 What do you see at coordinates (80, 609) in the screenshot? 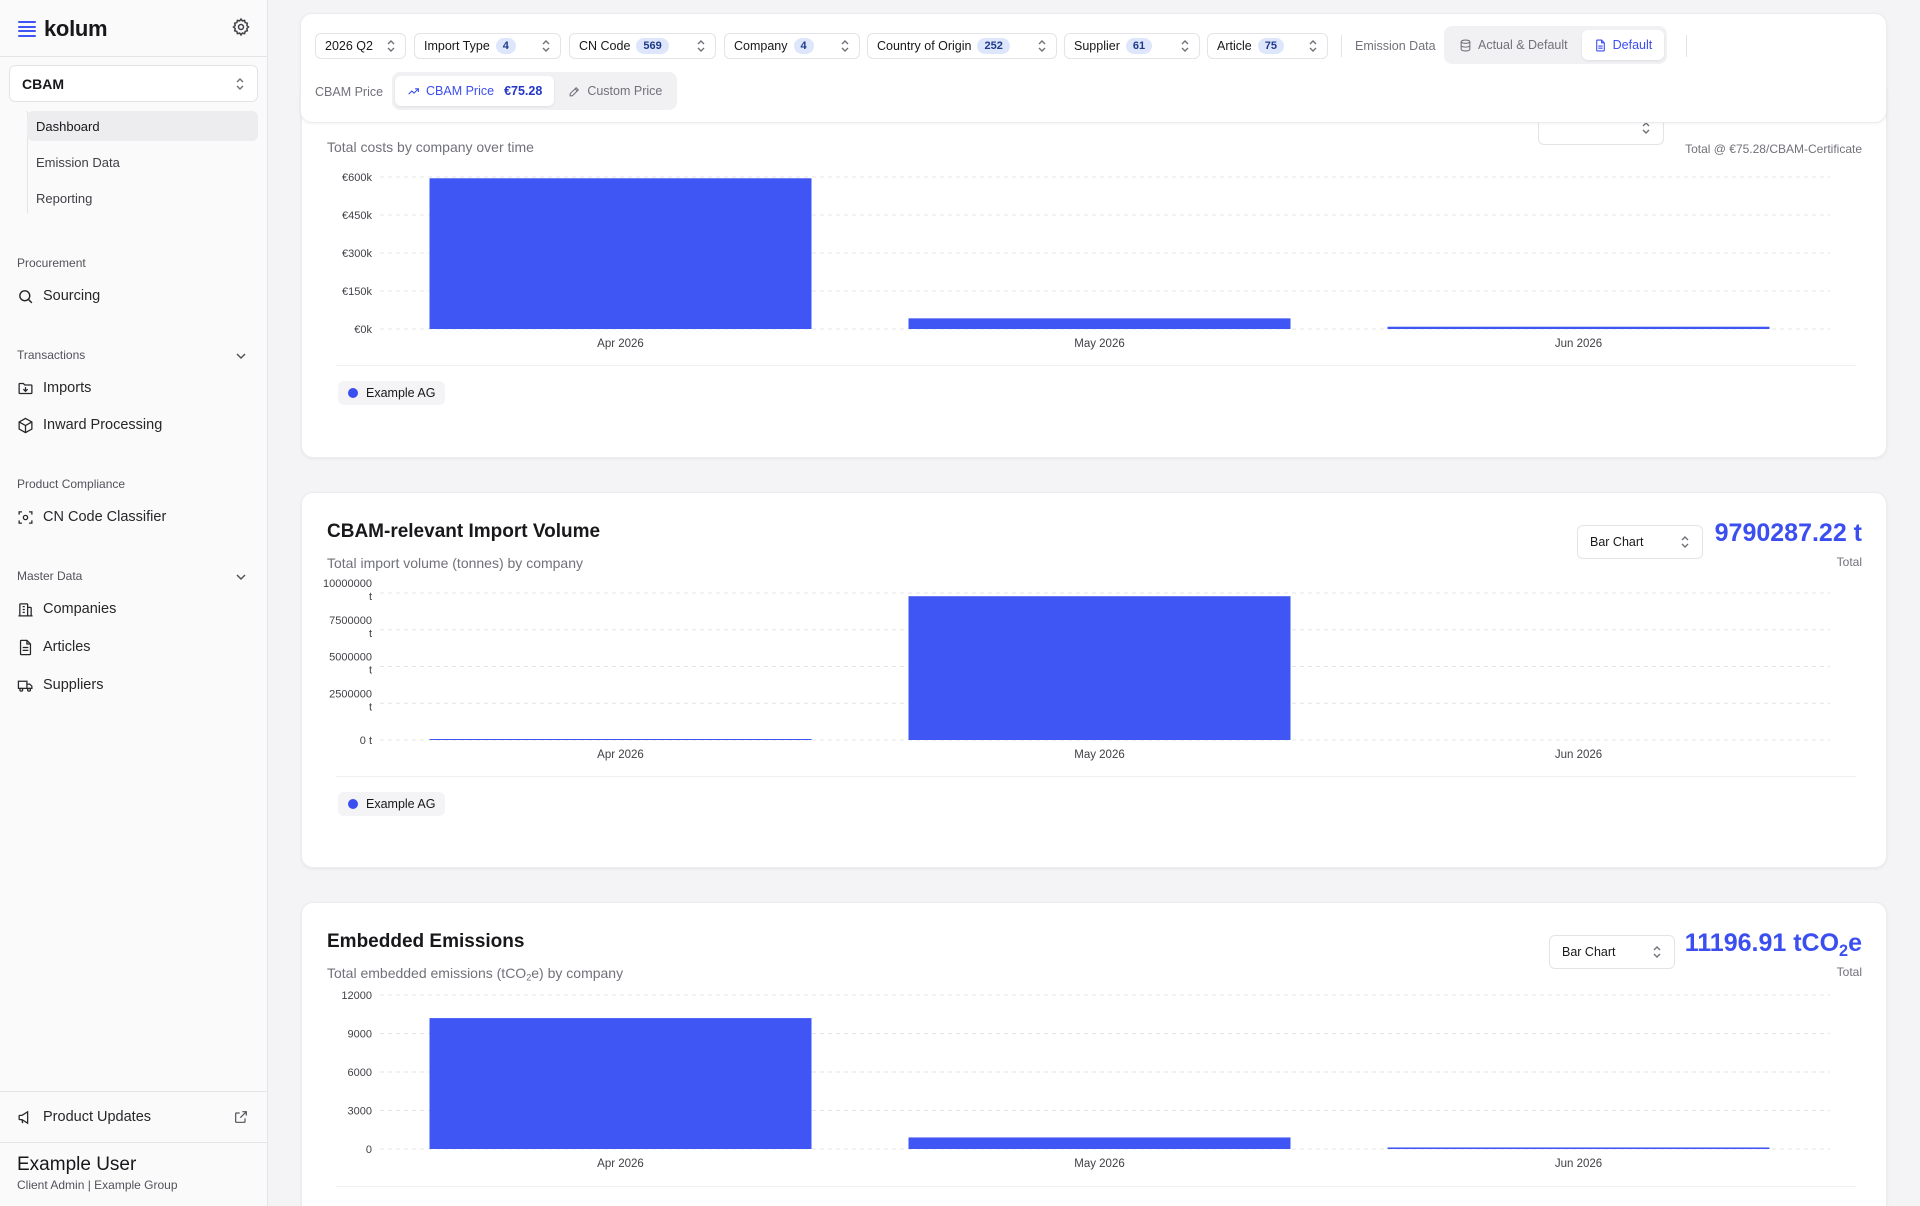
I see `sidebar-item-label: Companies` at bounding box center [80, 609].